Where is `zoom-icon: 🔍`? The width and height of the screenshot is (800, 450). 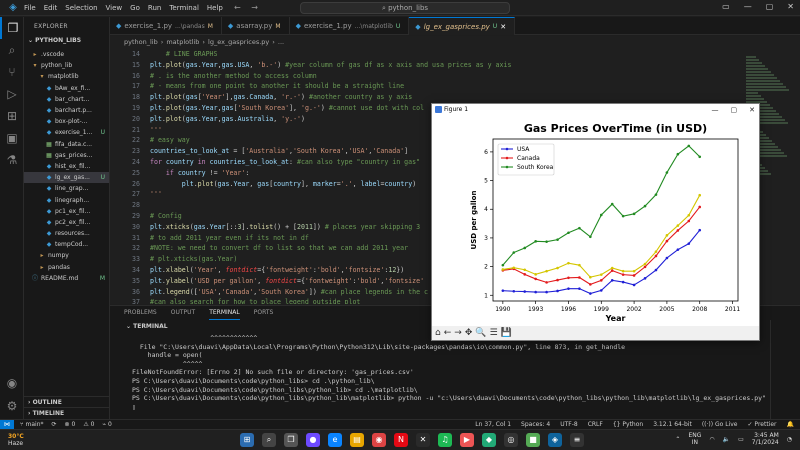 zoom-icon: 🔍 is located at coordinates (480, 333).